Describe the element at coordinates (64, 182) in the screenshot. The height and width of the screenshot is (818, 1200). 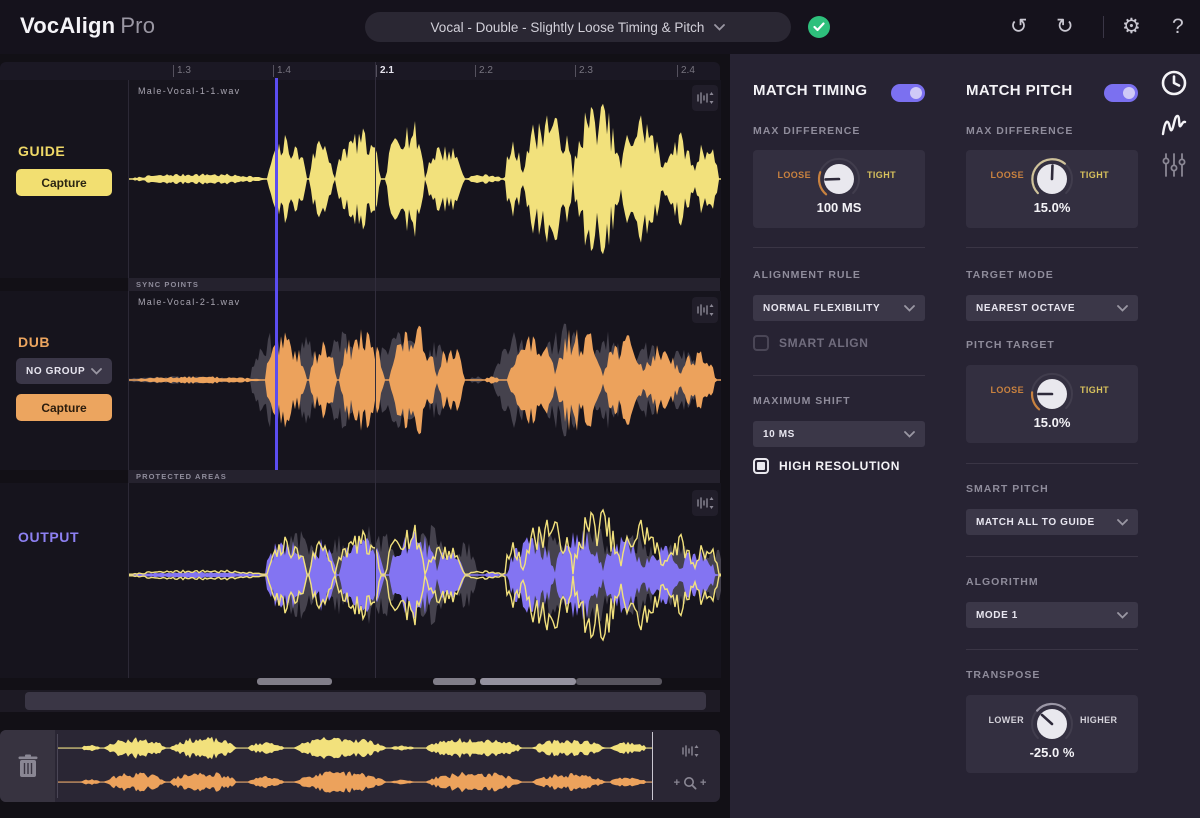
I see `guide-capture-button: Capture` at that location.